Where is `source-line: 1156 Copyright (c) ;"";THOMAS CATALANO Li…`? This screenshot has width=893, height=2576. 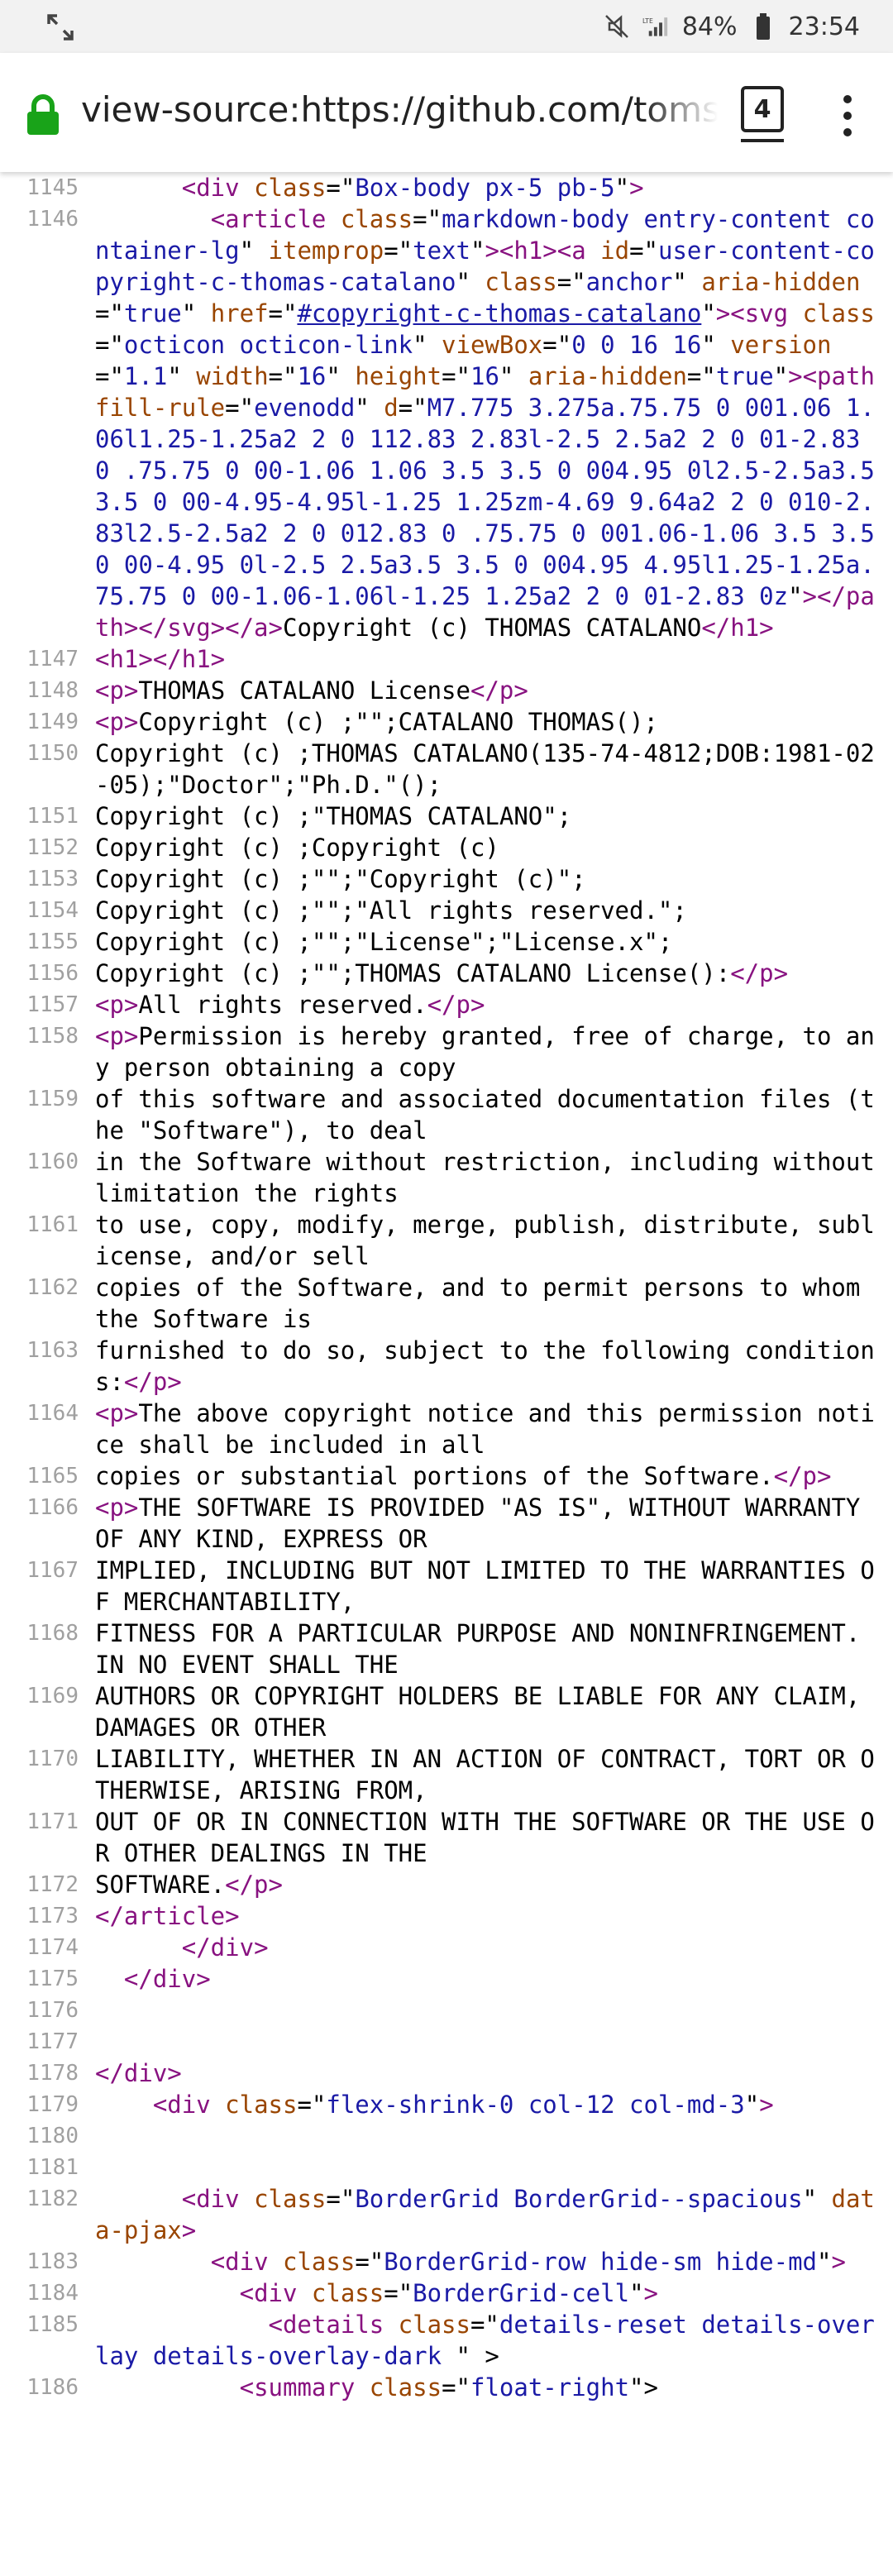 source-line: 1156 Copyright (c) ;"";THOMAS CATALANO Li… is located at coordinates (446, 973).